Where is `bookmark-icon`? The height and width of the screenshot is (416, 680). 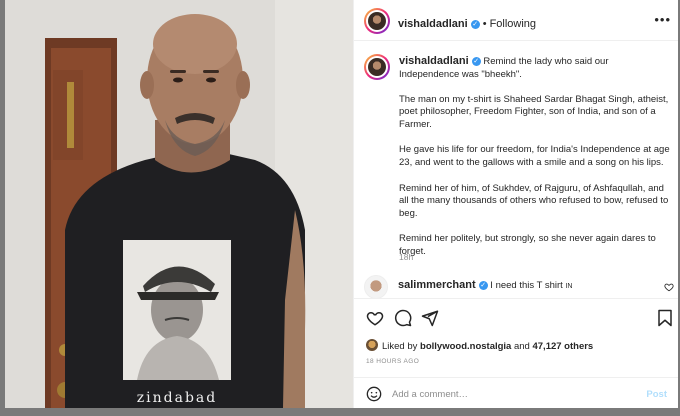
bookmark-icon is located at coordinates (665, 318).